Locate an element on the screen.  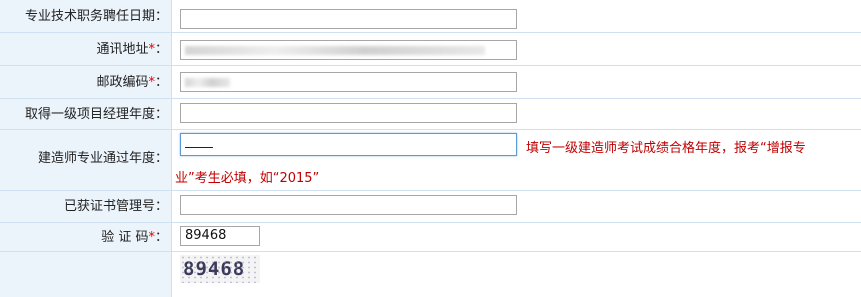
cert-no-input is located at coordinates (348, 205).